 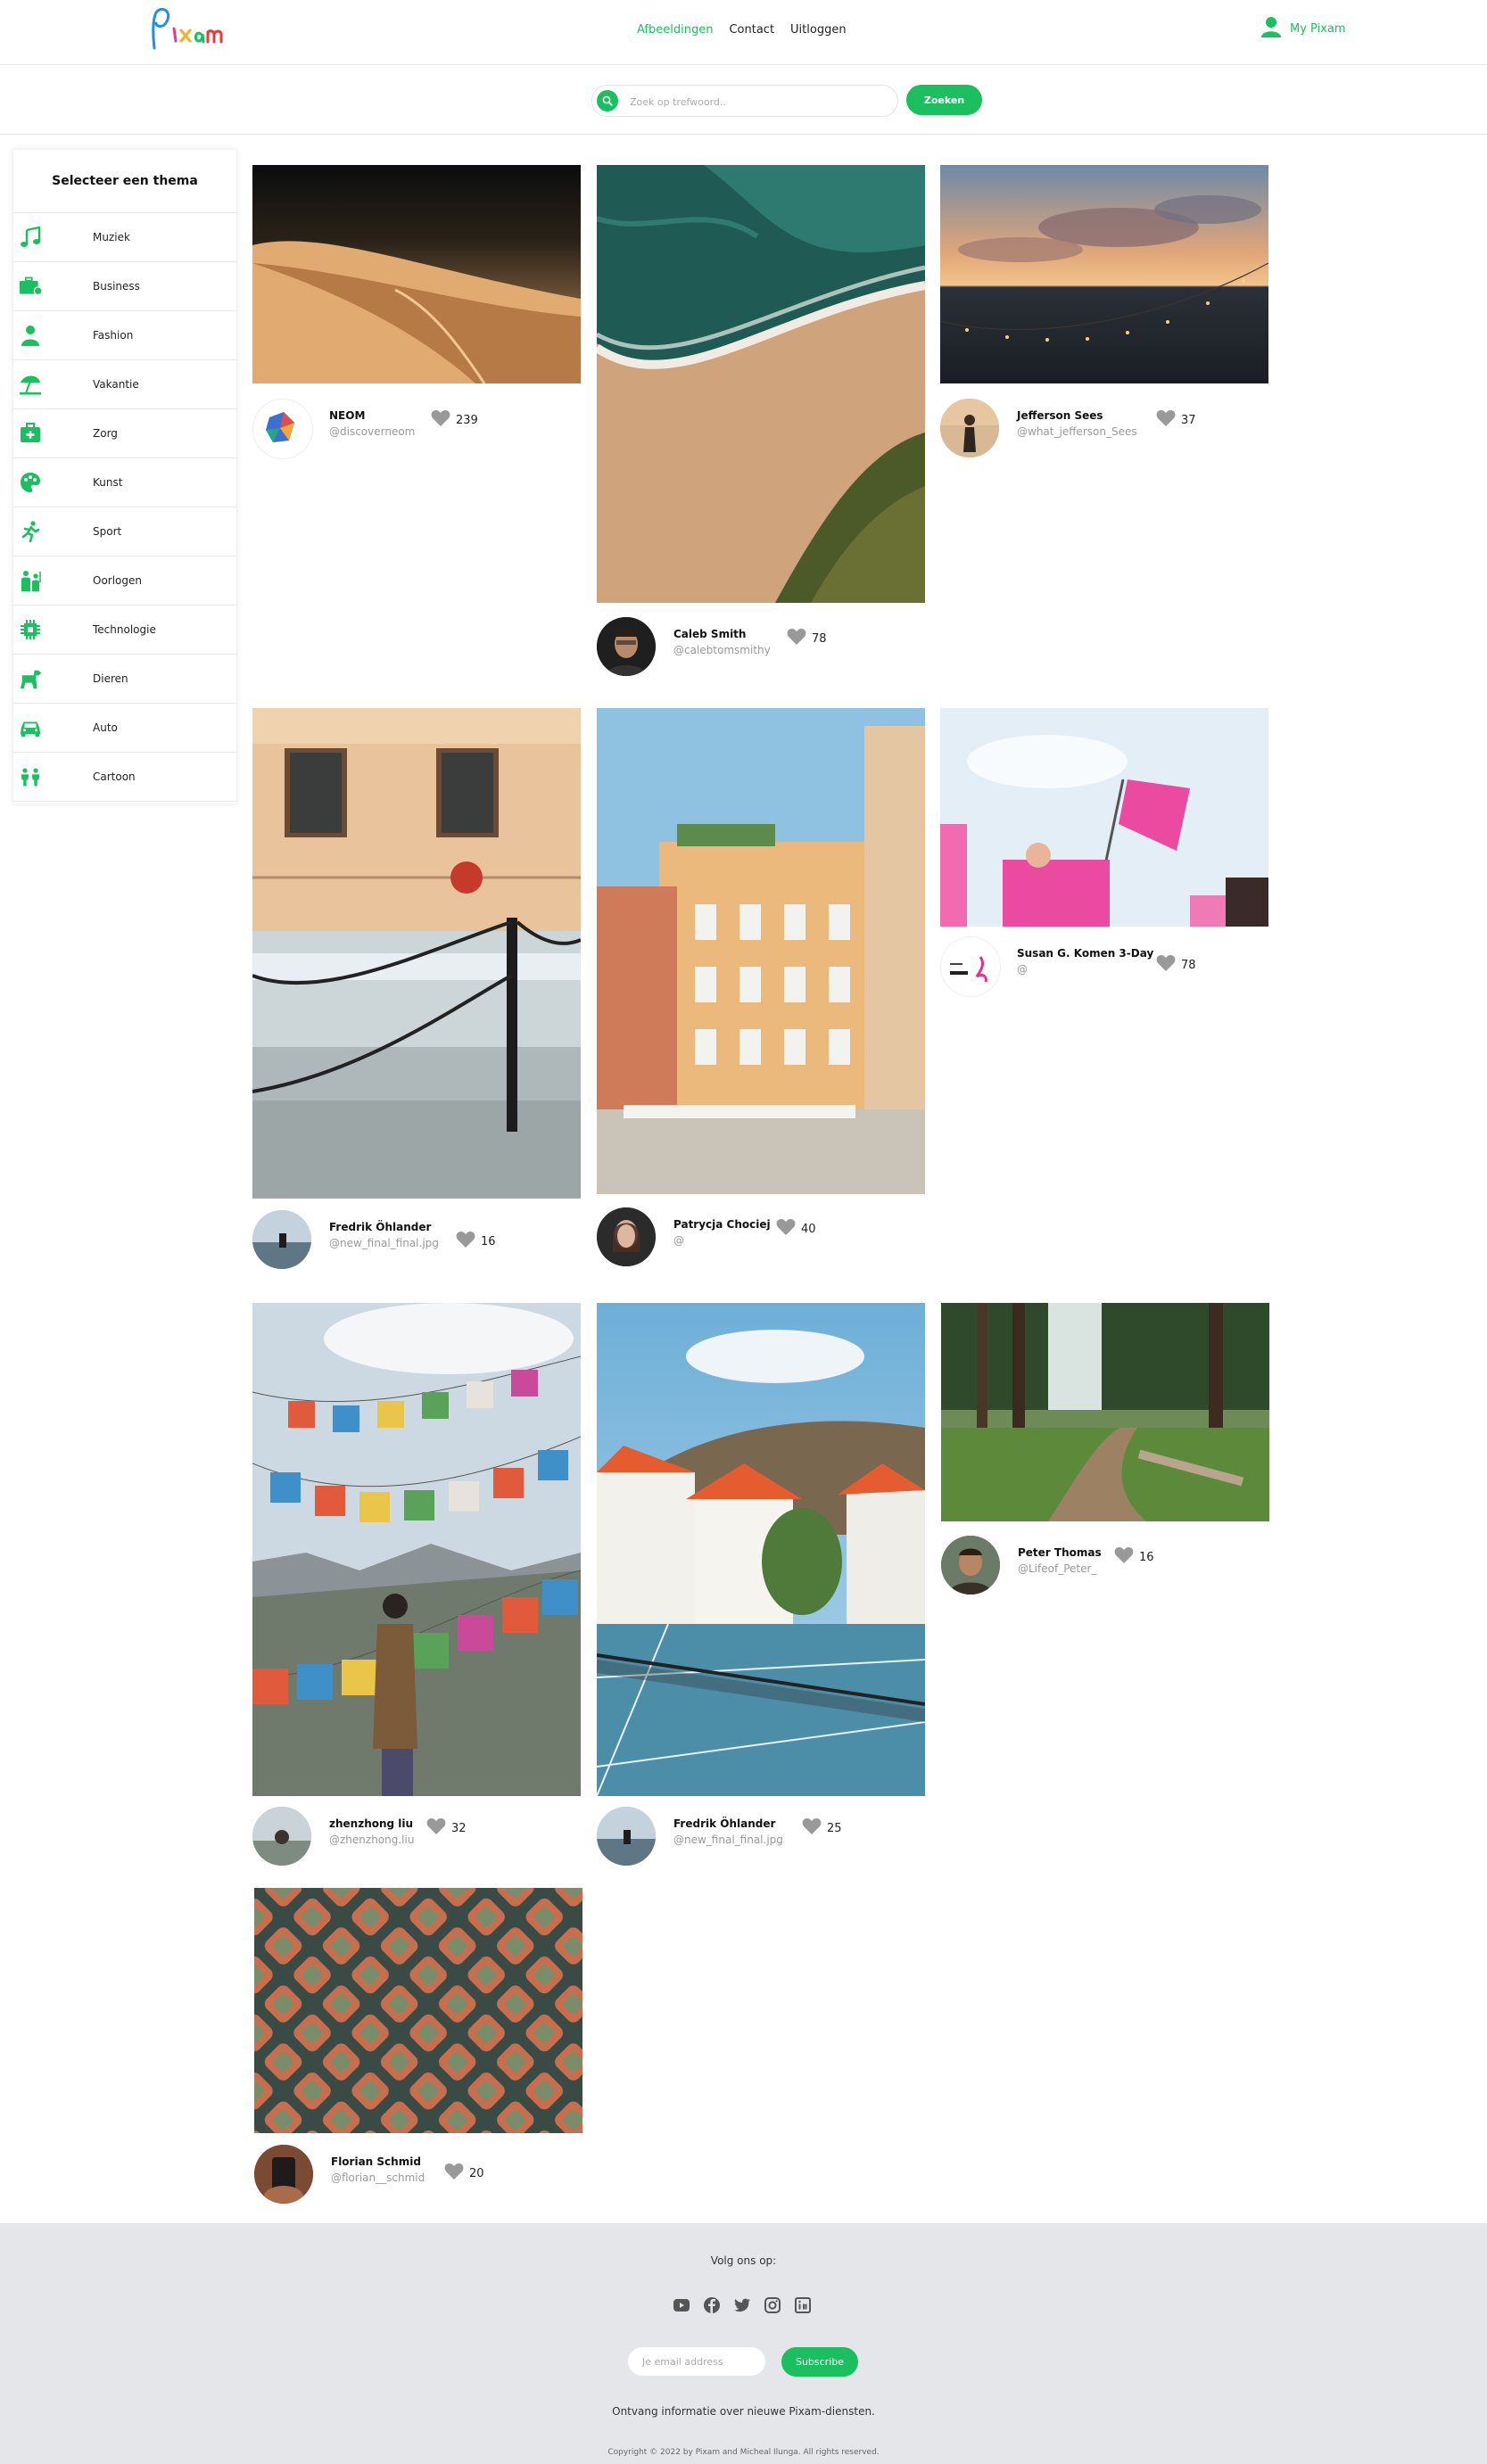 I want to click on like-count: 239, so click(x=467, y=420).